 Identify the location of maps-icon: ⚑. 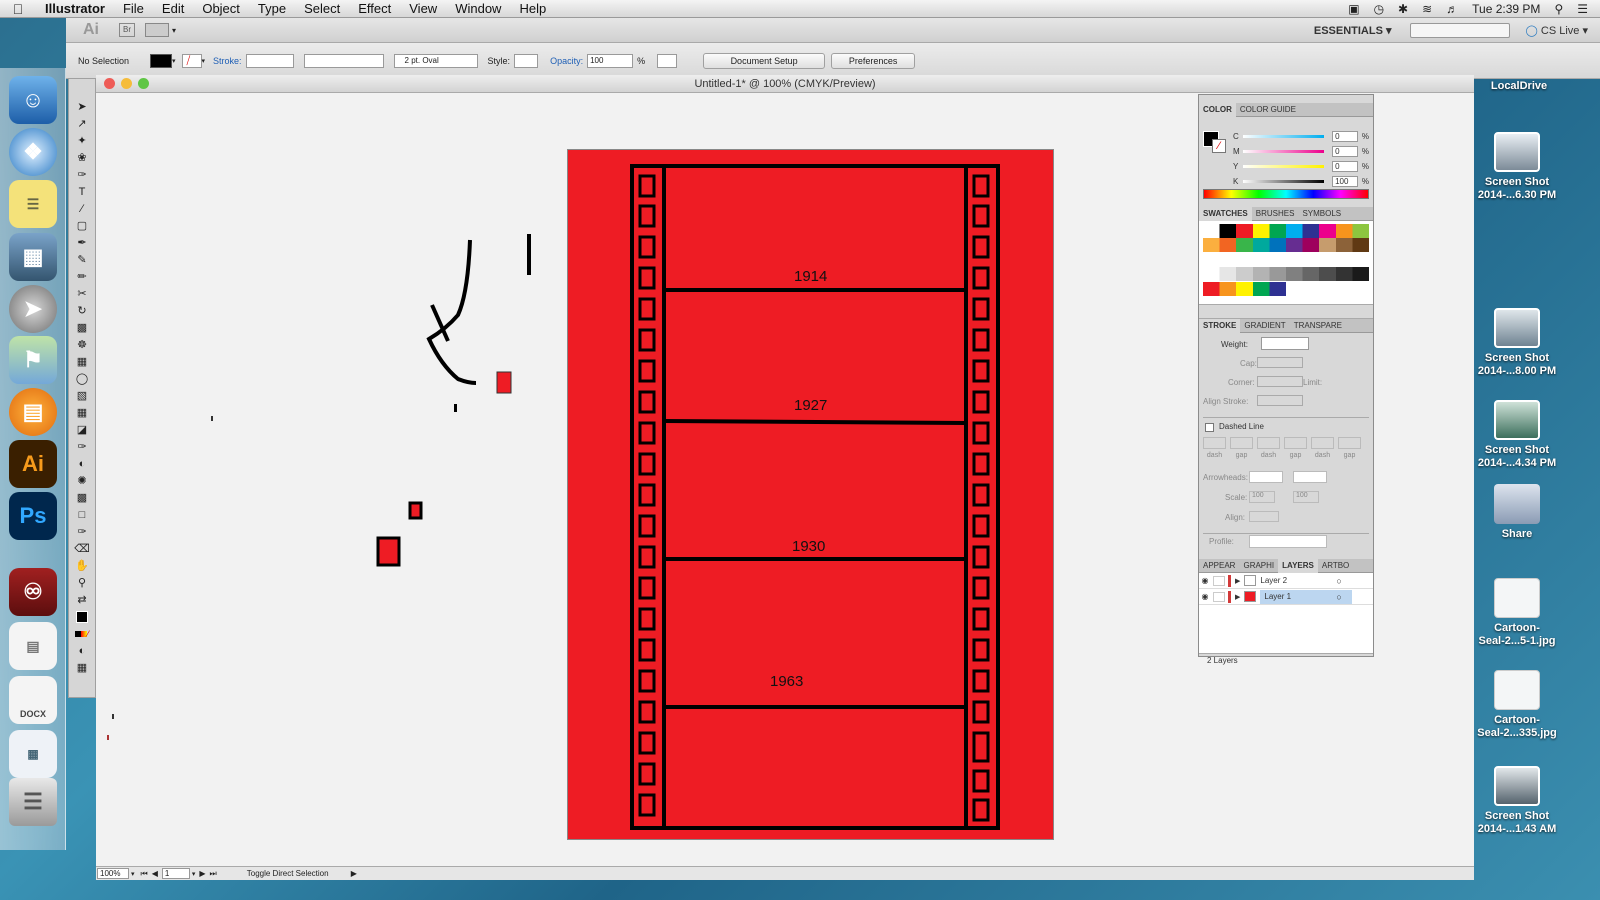
(33, 360).